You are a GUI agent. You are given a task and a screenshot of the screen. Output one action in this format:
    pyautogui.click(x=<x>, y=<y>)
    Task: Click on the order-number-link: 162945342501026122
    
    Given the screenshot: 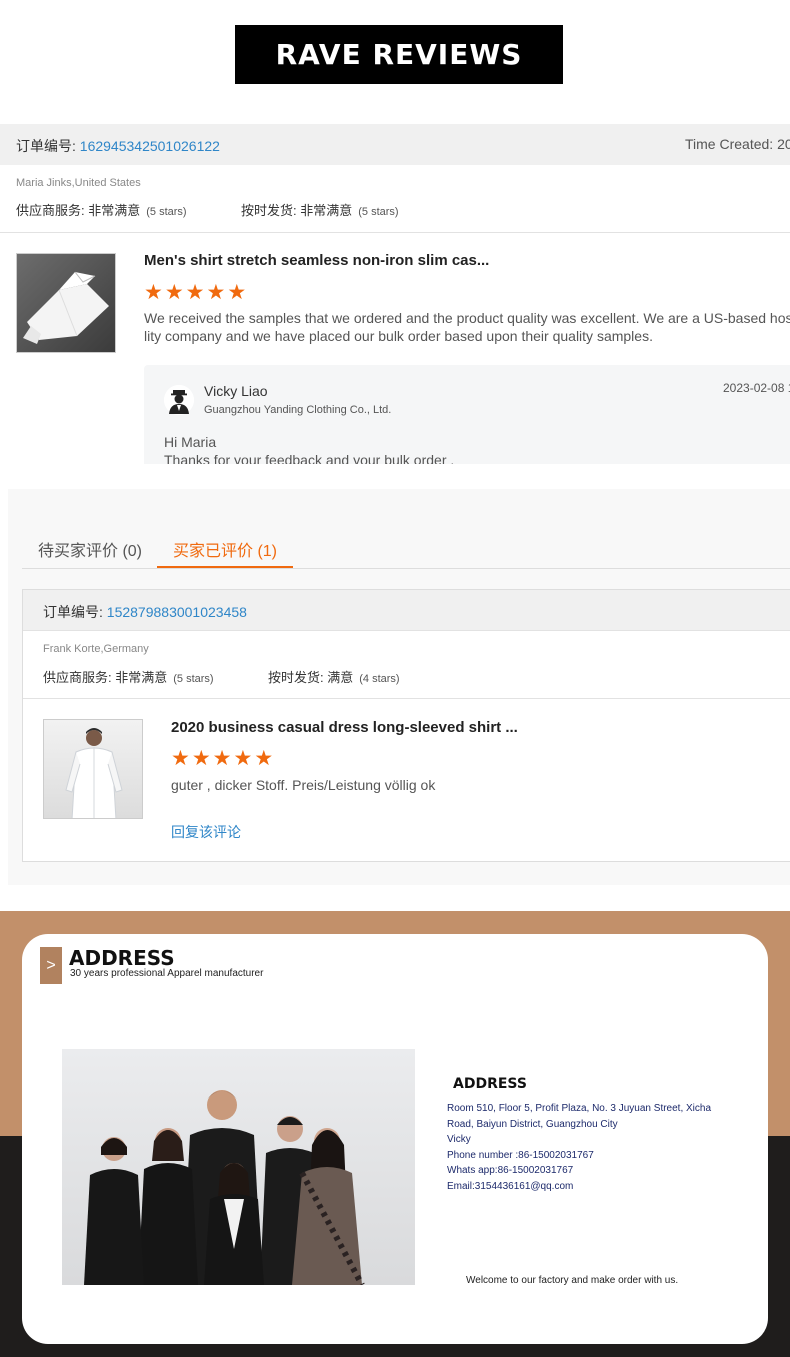 What is the action you would take?
    pyautogui.click(x=150, y=146)
    